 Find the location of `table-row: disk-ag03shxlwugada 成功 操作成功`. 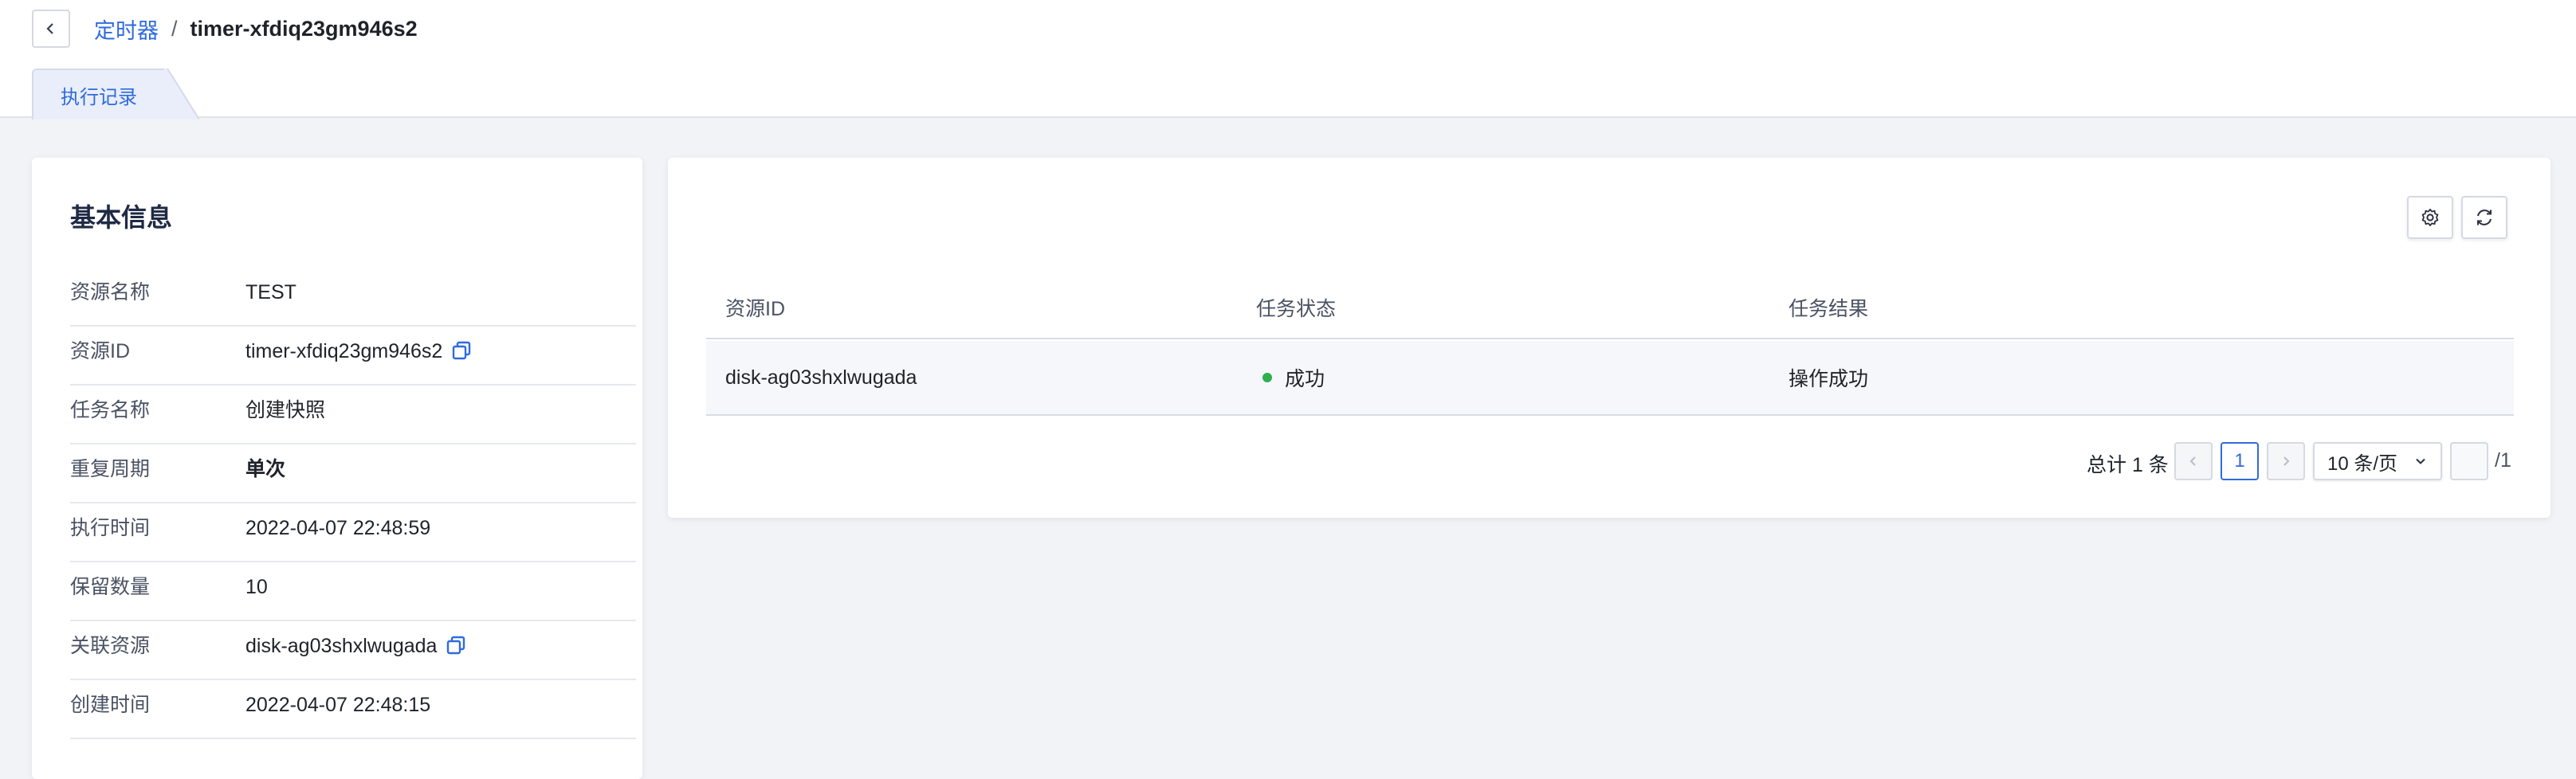

table-row: disk-ag03shxlwugada 成功 操作成功 is located at coordinates (1610, 378).